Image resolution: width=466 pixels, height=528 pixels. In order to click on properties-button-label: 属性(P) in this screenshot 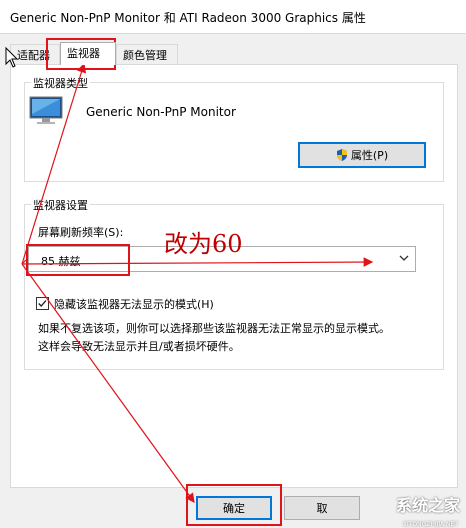, I will do `click(369, 155)`.